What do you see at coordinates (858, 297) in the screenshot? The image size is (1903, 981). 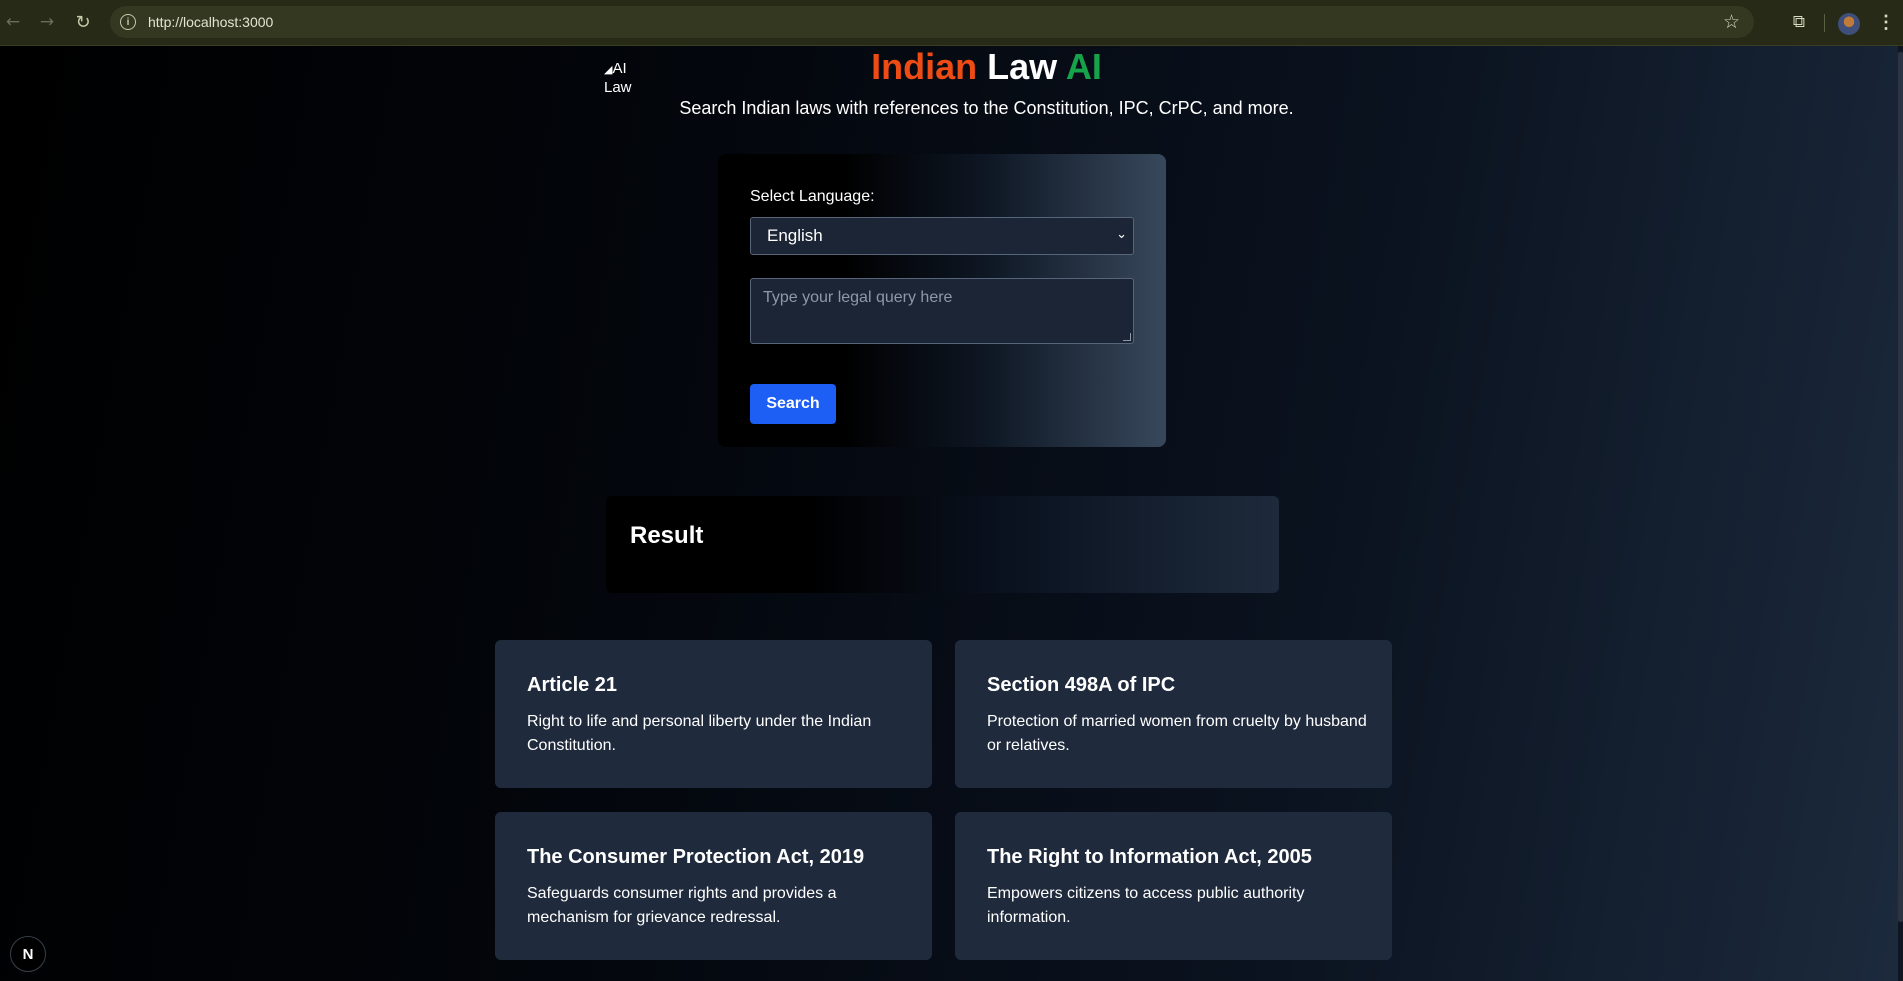 I see `query-placeholder: Type your legal query here` at bounding box center [858, 297].